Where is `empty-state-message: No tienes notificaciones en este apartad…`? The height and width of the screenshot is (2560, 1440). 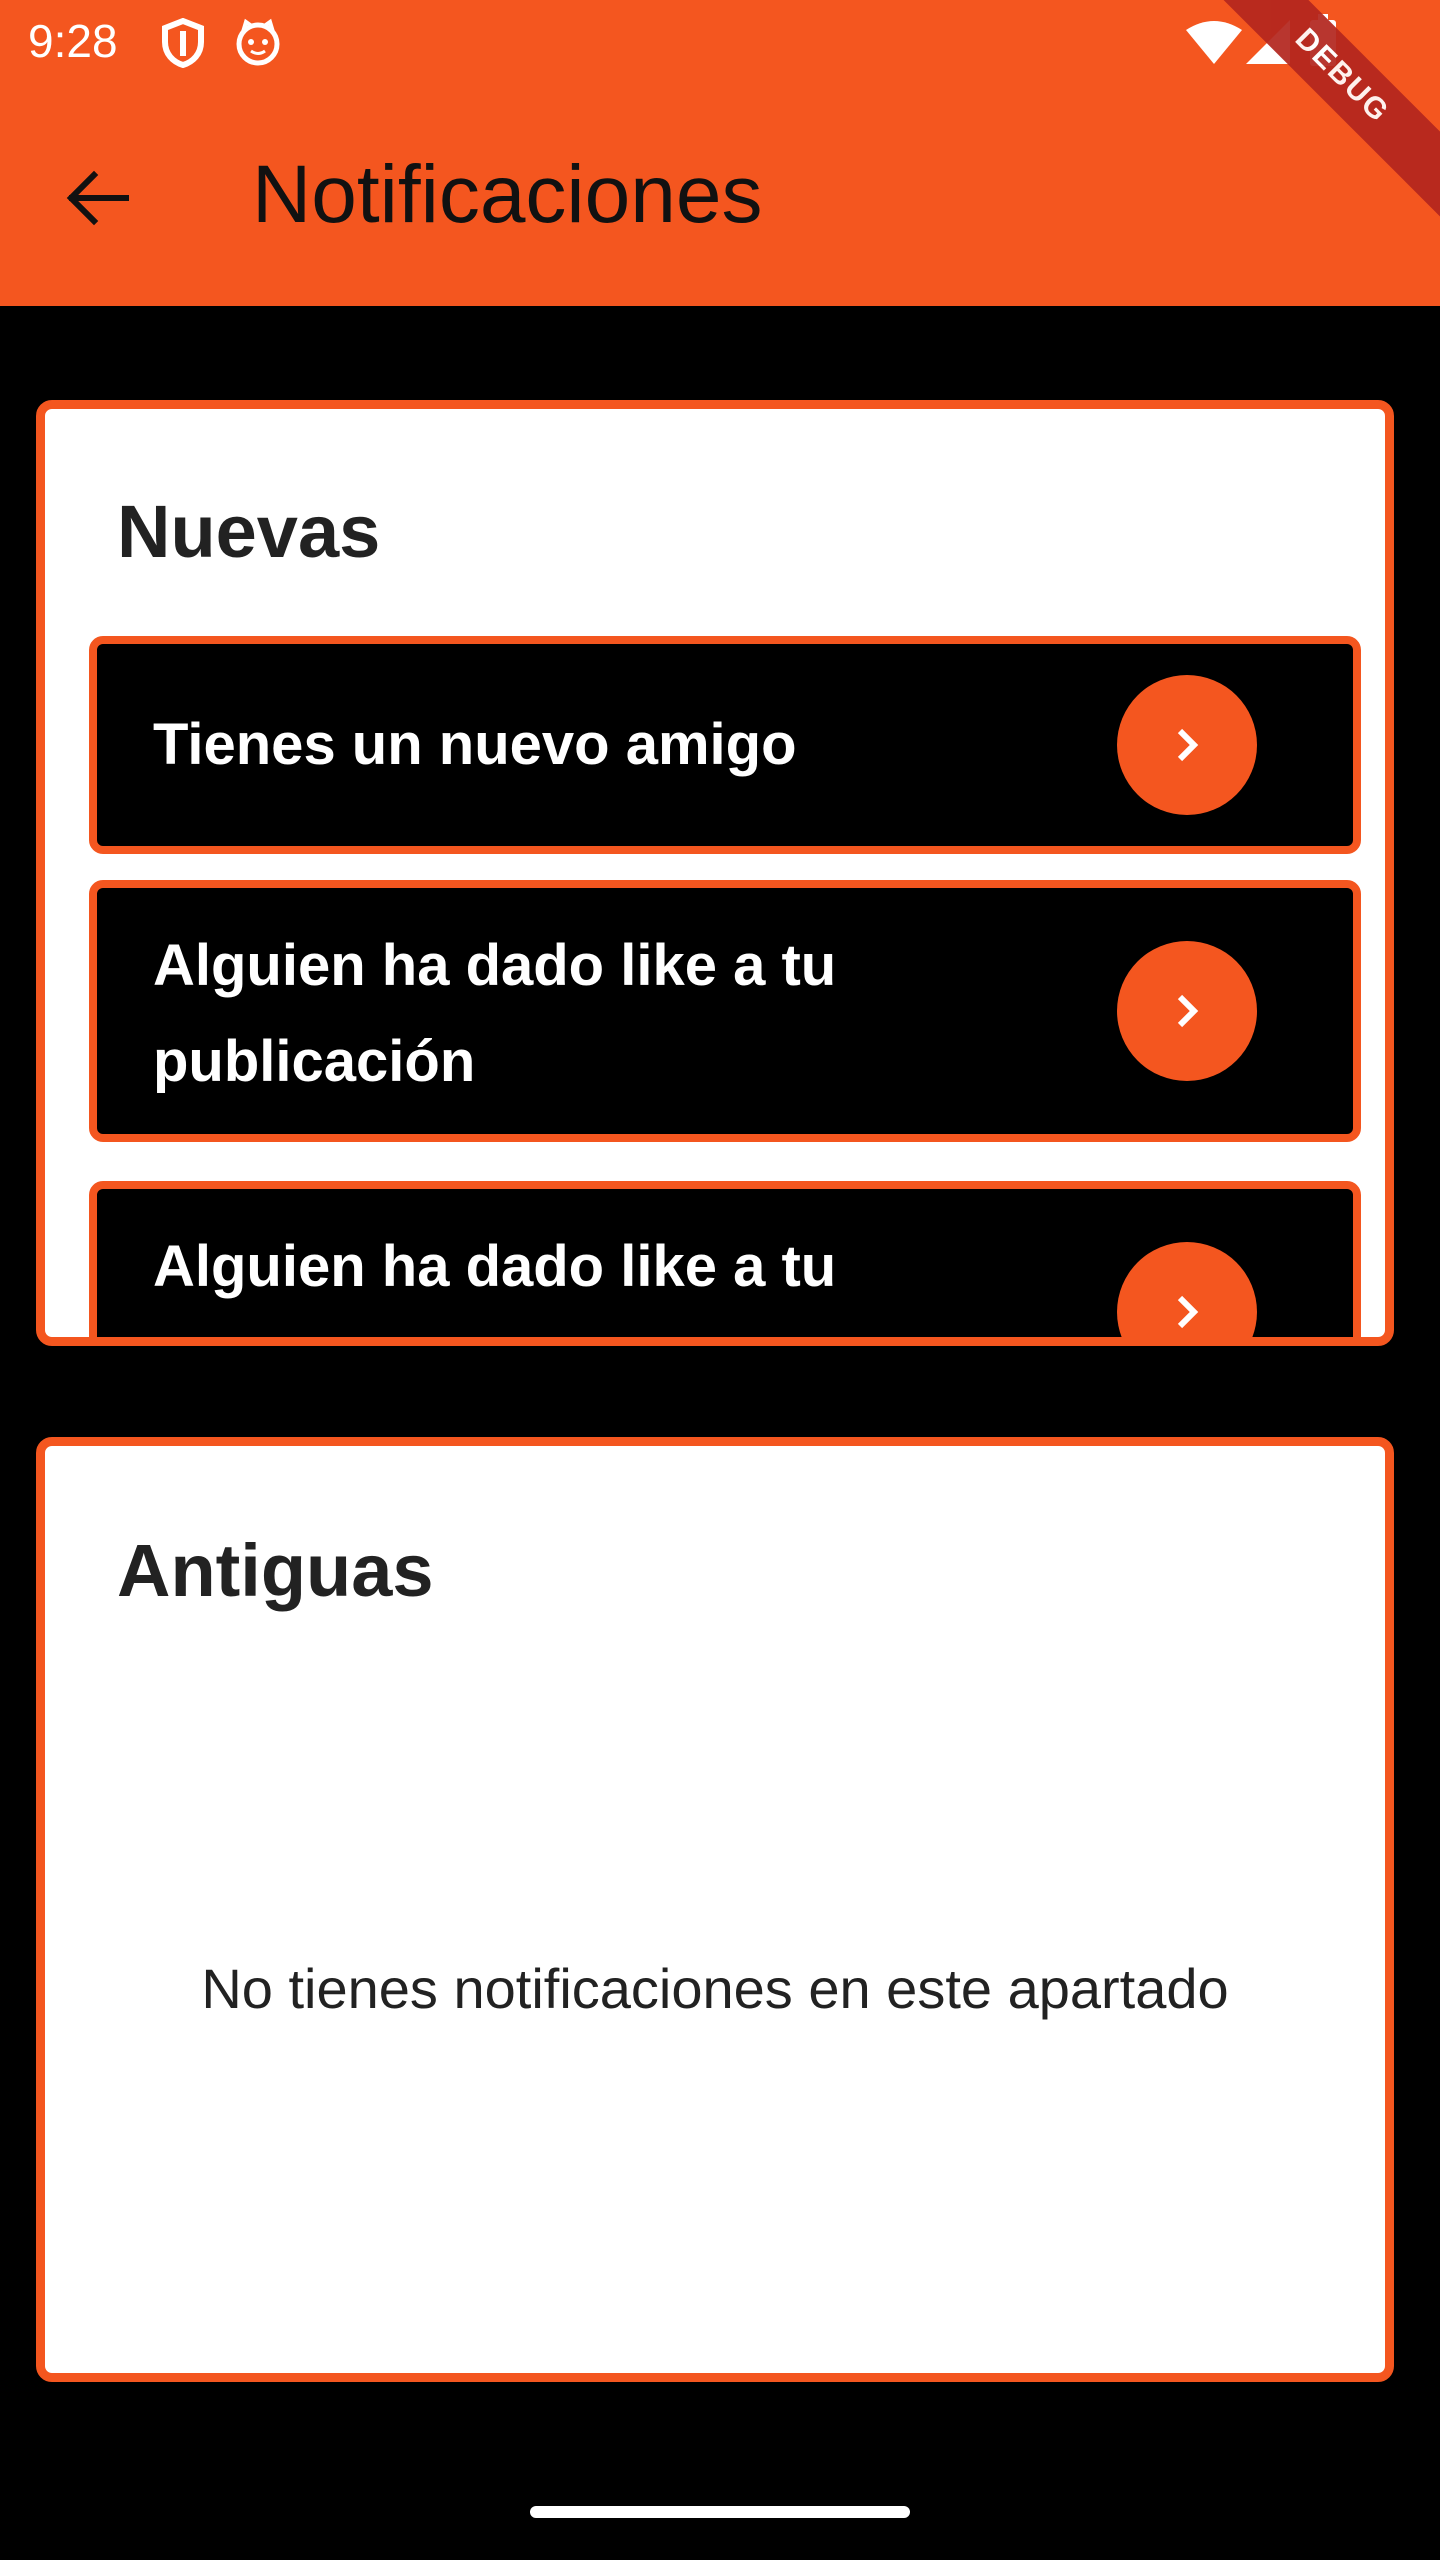
empty-state-message: No tienes notificaciones en este apartad… is located at coordinates (715, 1988).